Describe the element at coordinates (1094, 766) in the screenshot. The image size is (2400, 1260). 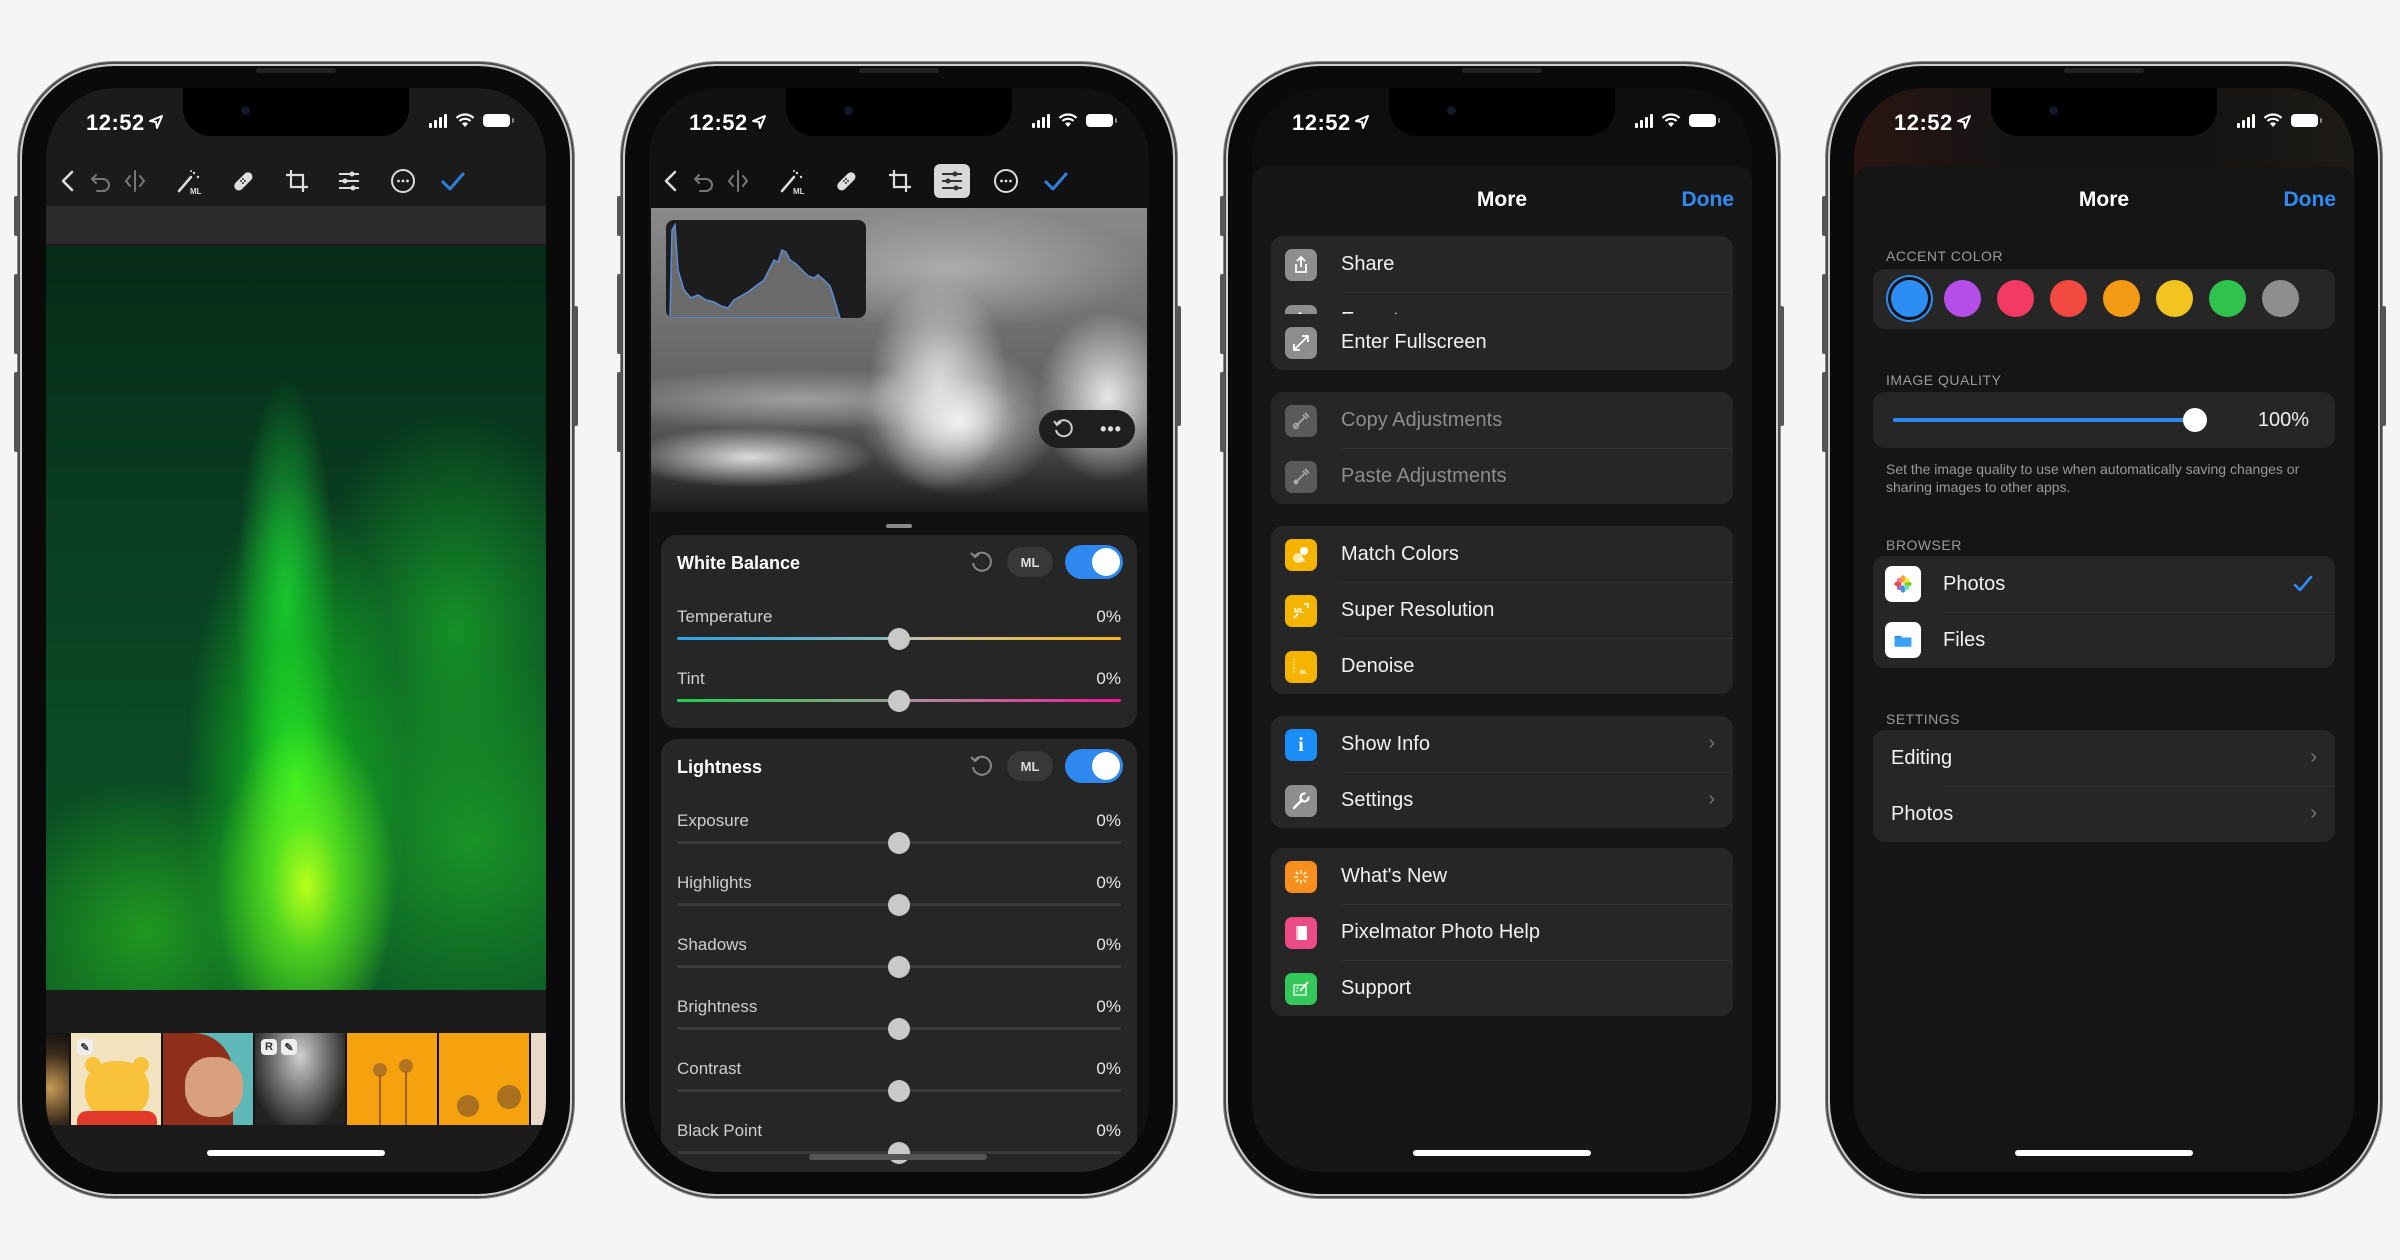
I see `lightness-toggle` at that location.